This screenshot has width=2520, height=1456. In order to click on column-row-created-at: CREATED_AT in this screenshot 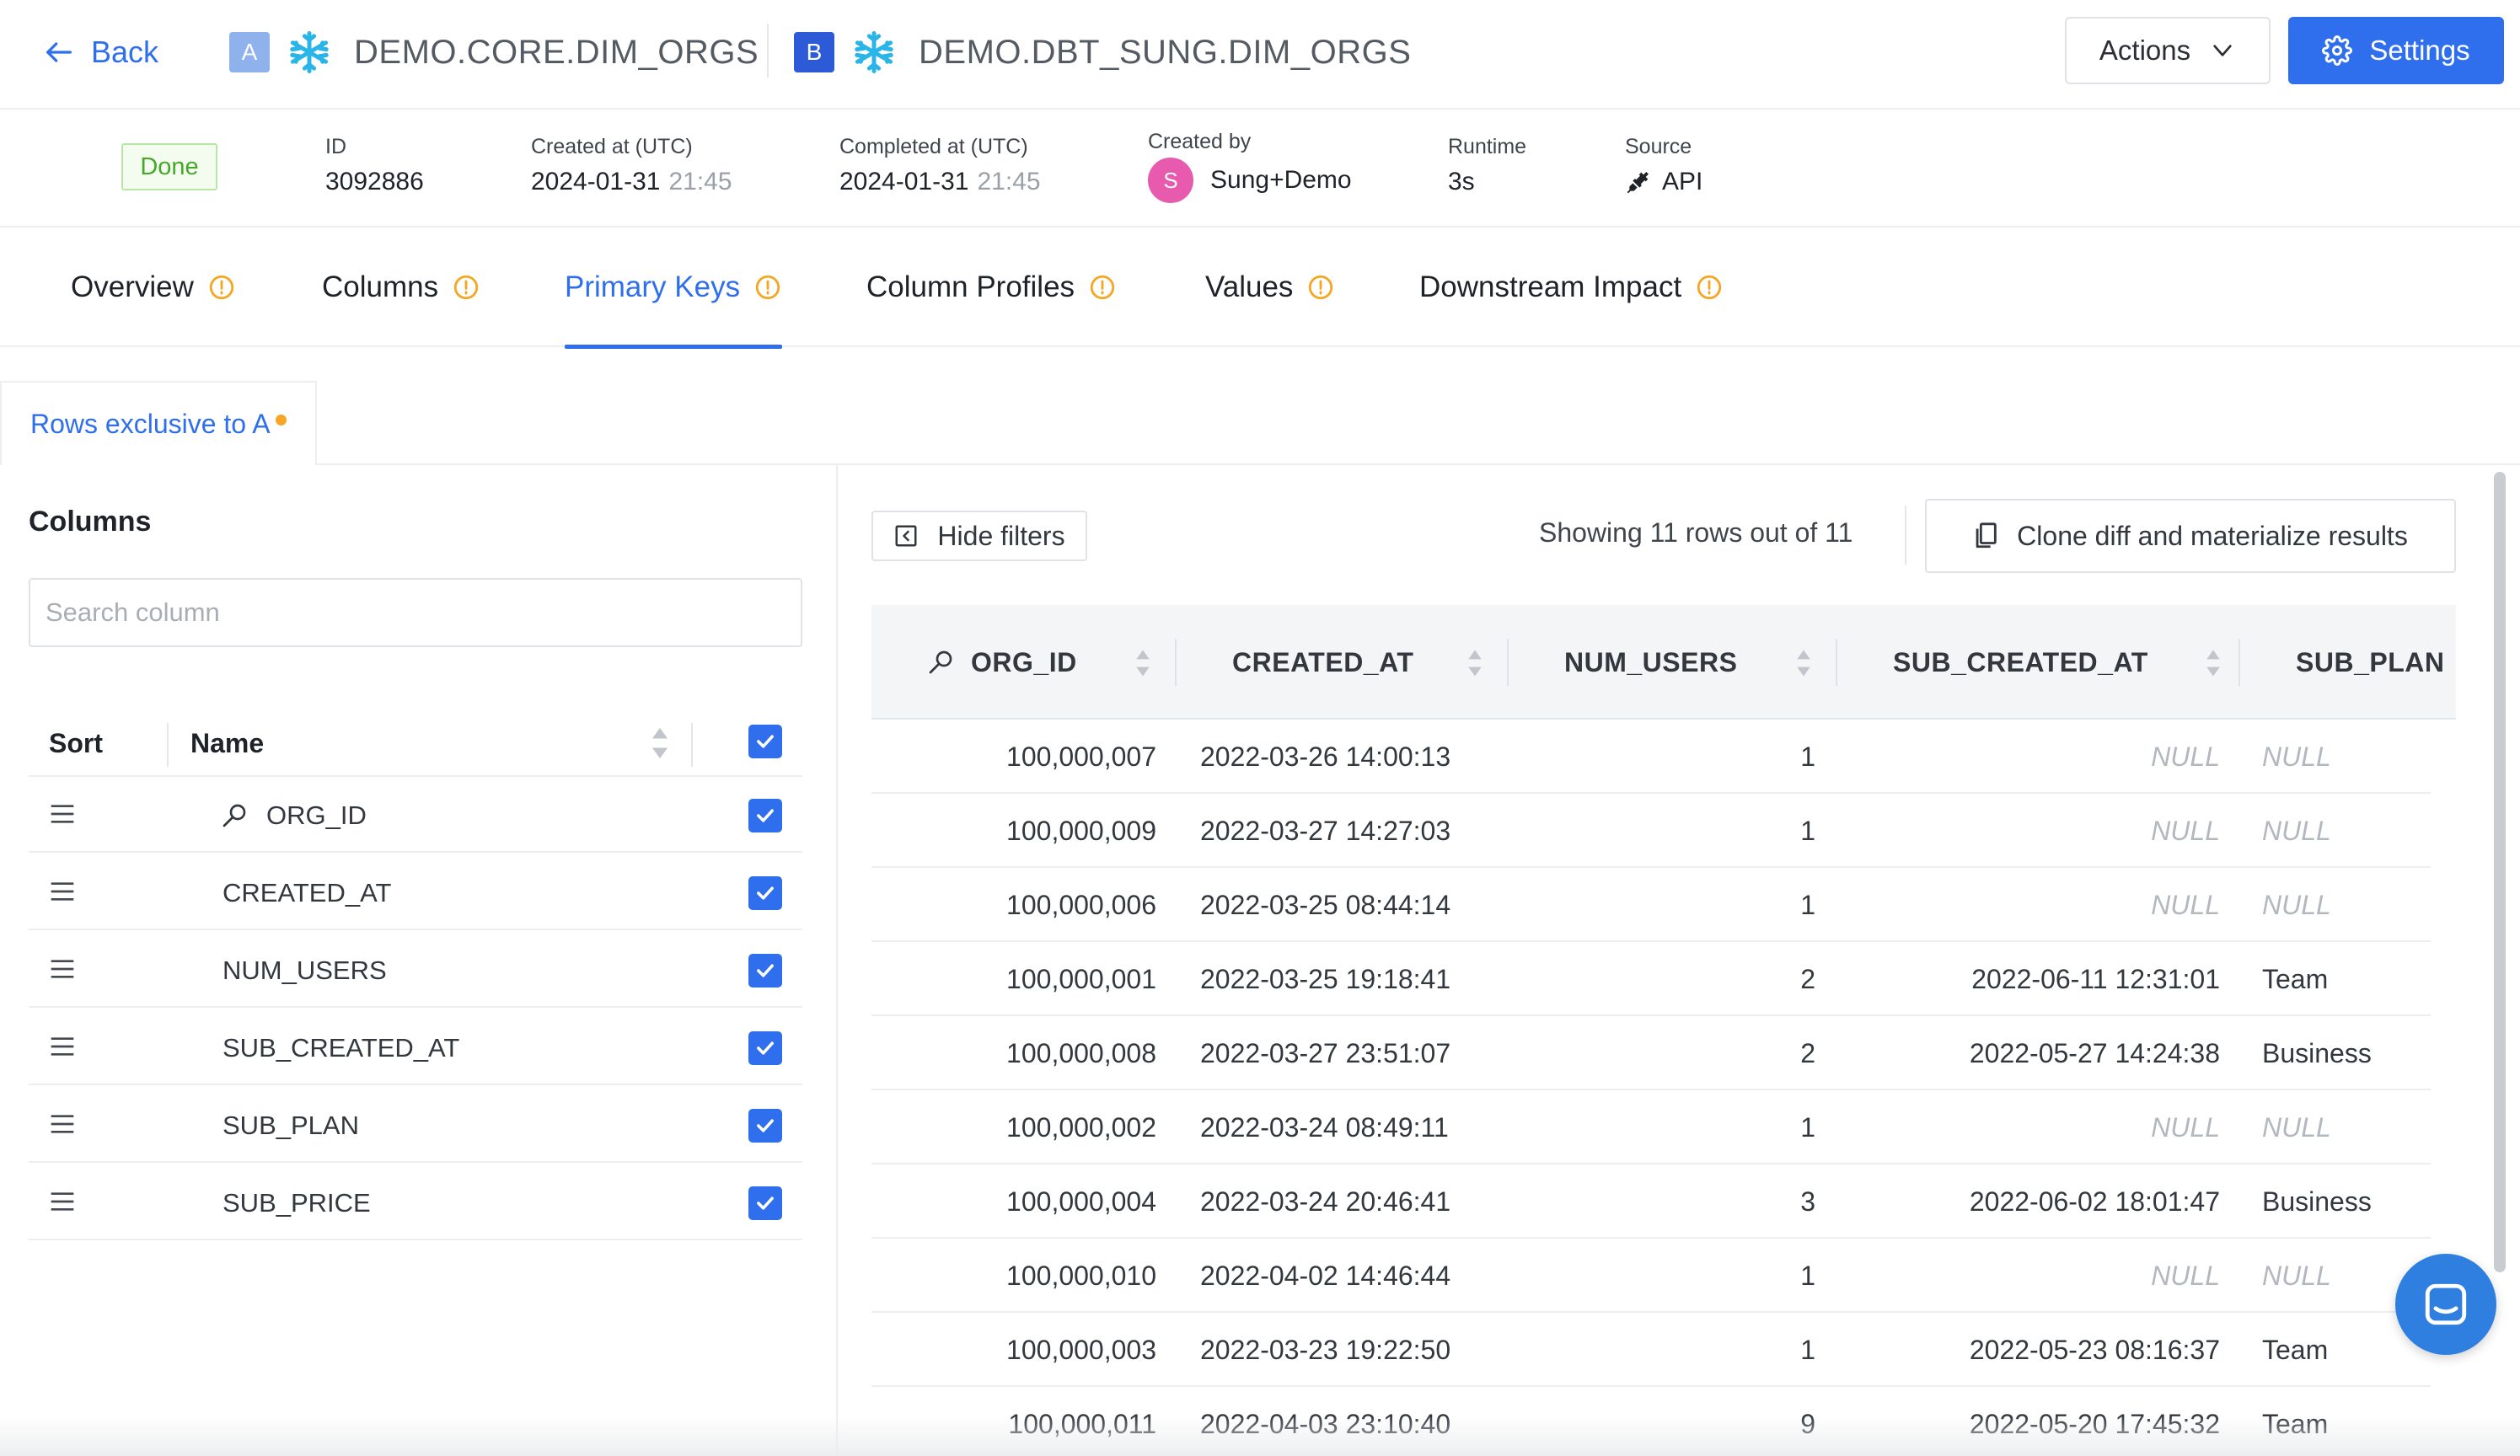, I will do `click(415, 892)`.